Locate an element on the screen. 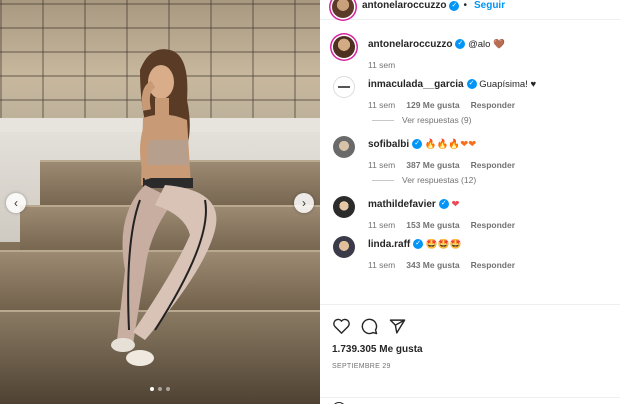 Image resolution: width=620 pixels, height=404 pixels. chevron-right-icon: › is located at coordinates (304, 203).